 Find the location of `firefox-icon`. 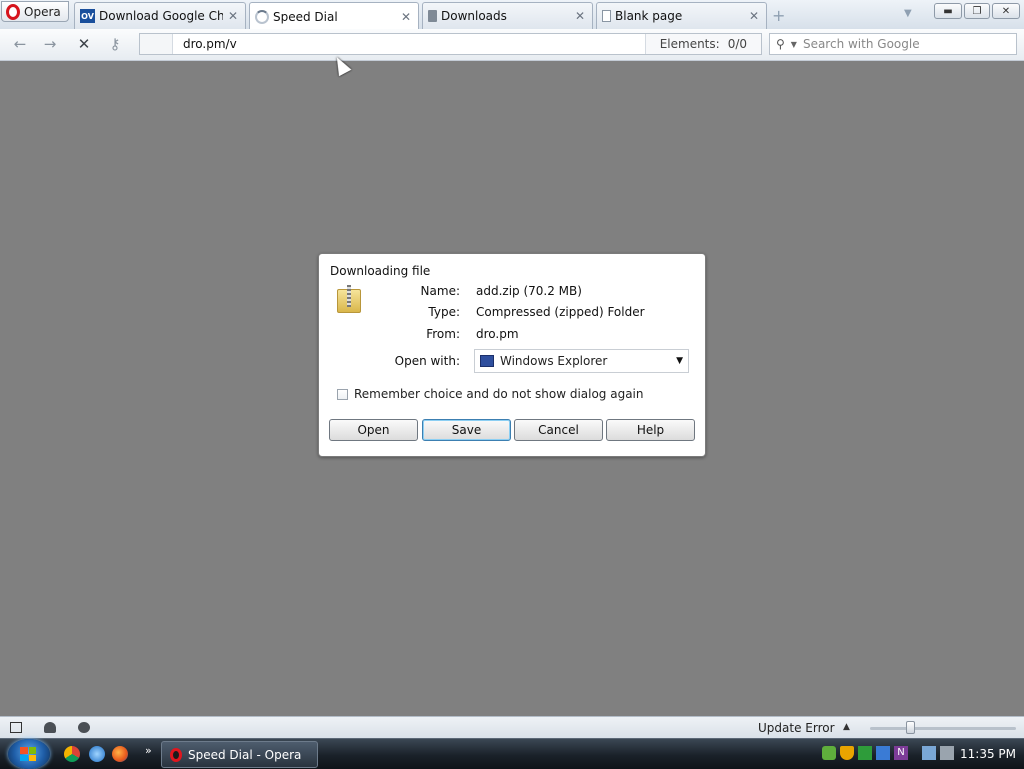

firefox-icon is located at coordinates (120, 754).